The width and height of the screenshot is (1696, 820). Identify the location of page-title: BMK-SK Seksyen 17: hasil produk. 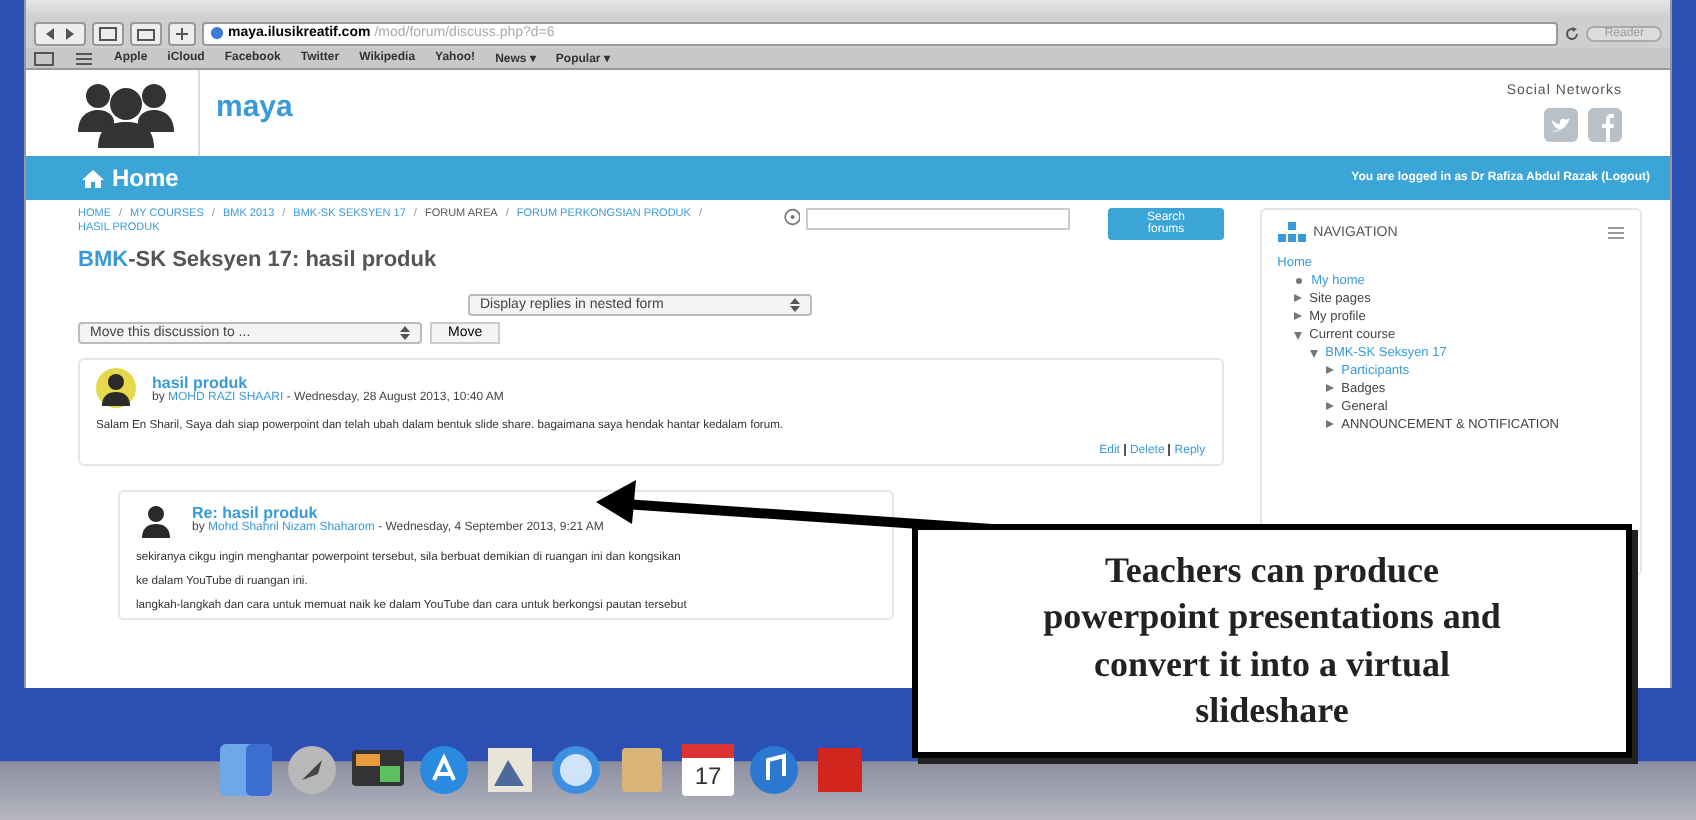
(258, 260).